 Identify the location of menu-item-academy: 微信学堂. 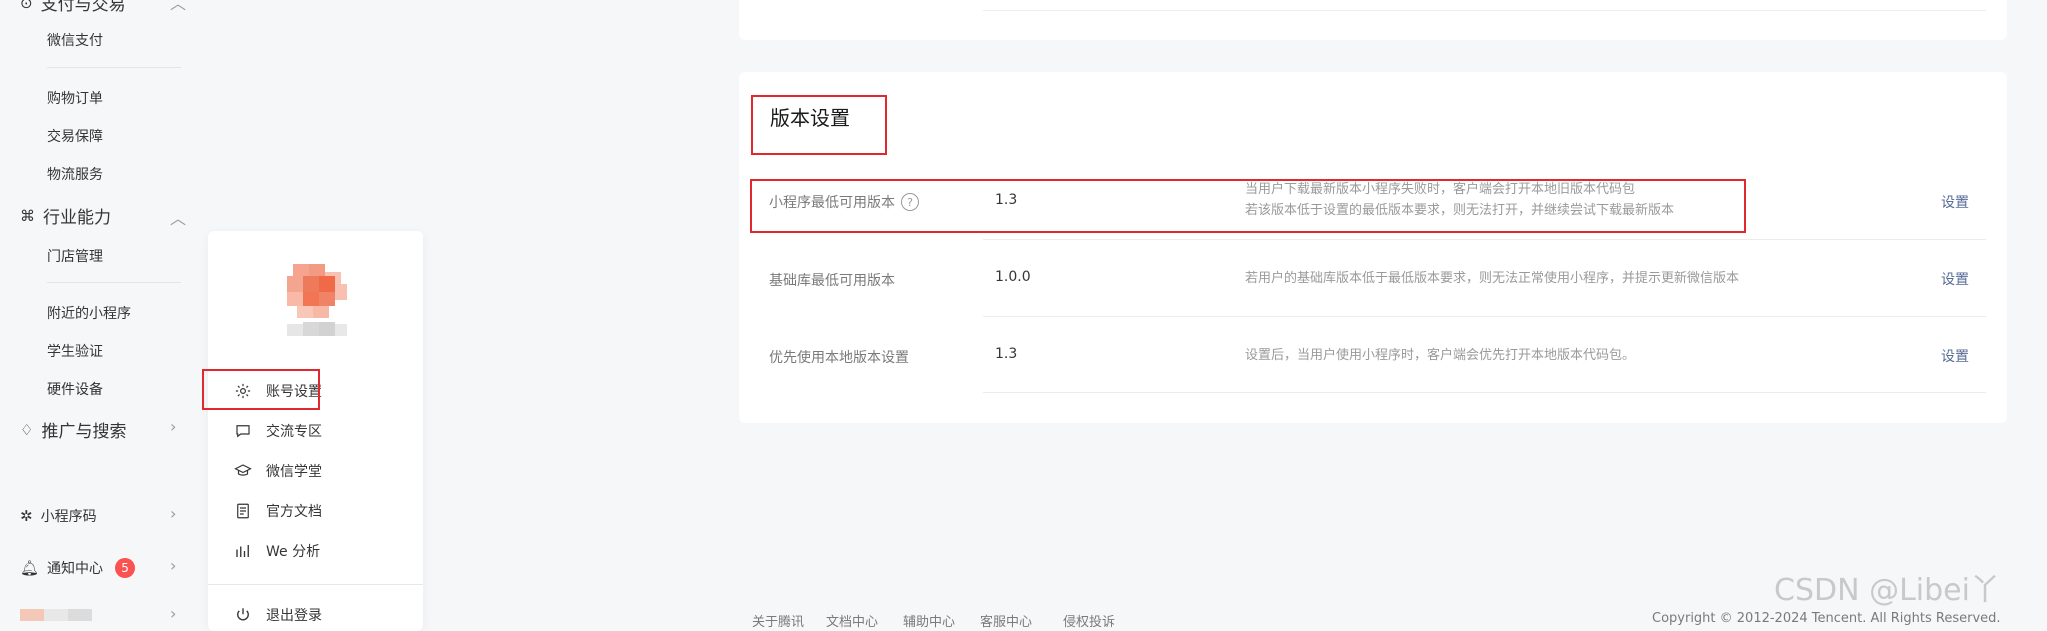
(278, 471).